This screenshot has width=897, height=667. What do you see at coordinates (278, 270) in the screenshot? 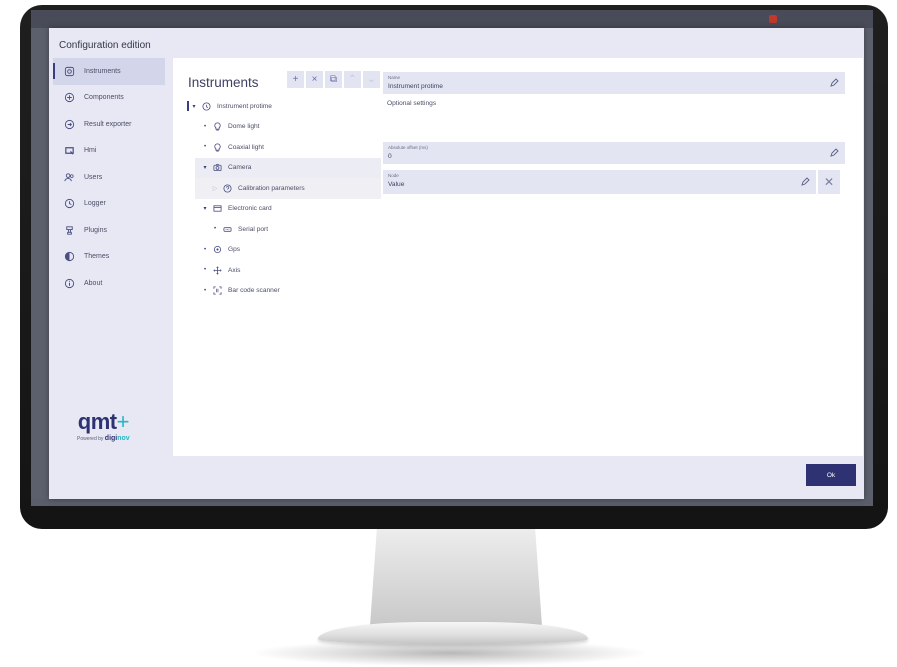
I see `tree-item-axis: • Axis` at bounding box center [278, 270].